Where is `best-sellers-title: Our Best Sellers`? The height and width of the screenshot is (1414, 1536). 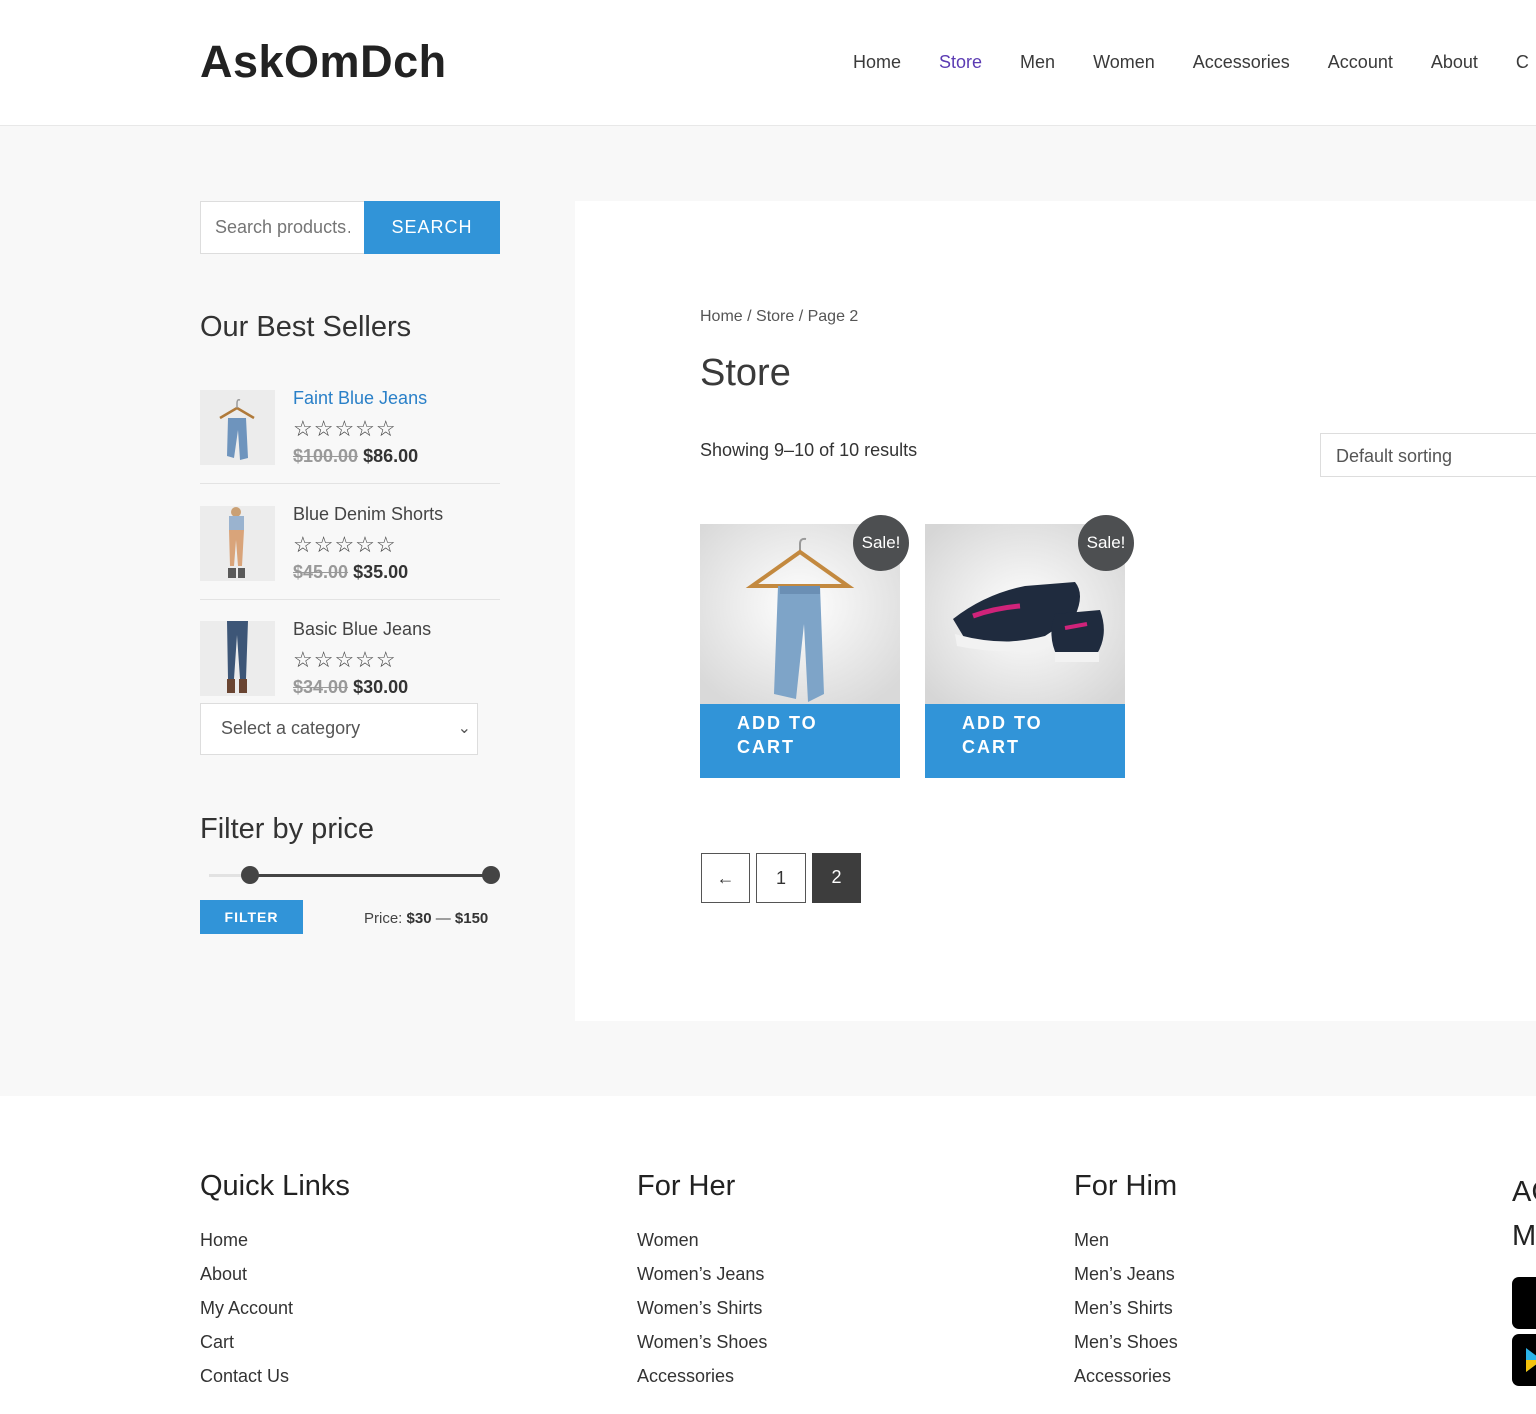 best-sellers-title: Our Best Sellers is located at coordinates (306, 327).